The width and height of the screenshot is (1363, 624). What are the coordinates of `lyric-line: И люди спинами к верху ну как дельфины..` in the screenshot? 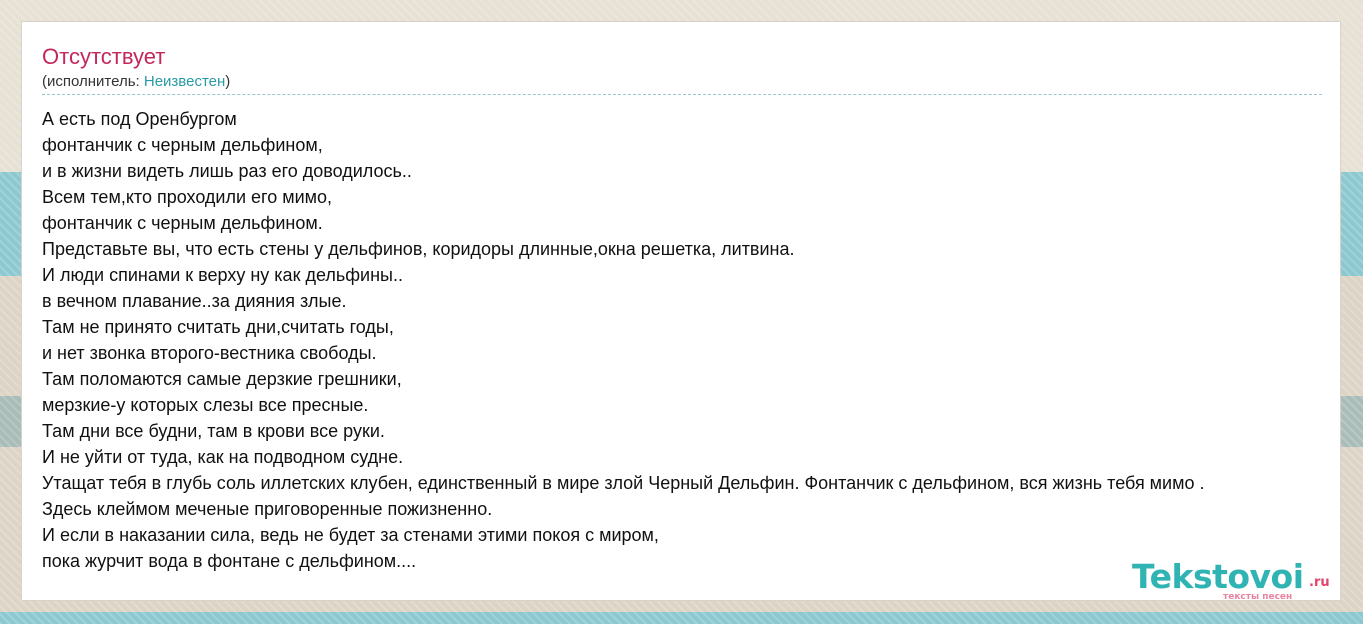 It's located at (222, 275).